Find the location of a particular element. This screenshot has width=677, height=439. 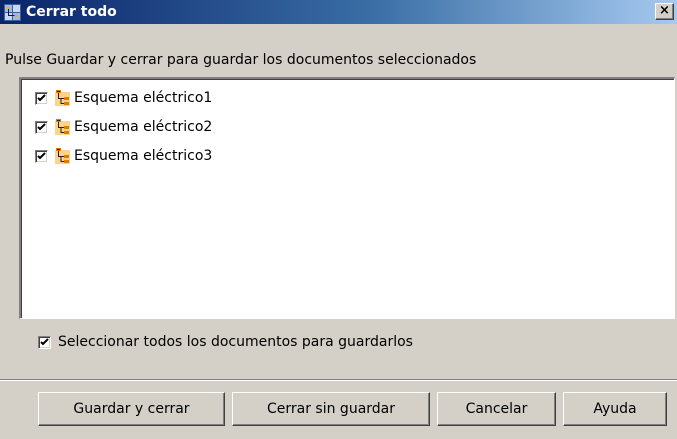

close-button: × is located at coordinates (664, 11).